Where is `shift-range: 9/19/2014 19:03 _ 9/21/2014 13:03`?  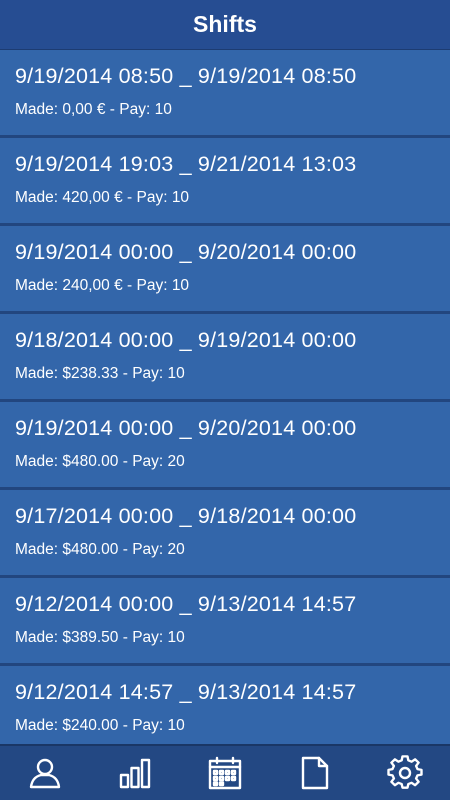 shift-range: 9/19/2014 19:03 _ 9/21/2014 13:03 is located at coordinates (186, 164).